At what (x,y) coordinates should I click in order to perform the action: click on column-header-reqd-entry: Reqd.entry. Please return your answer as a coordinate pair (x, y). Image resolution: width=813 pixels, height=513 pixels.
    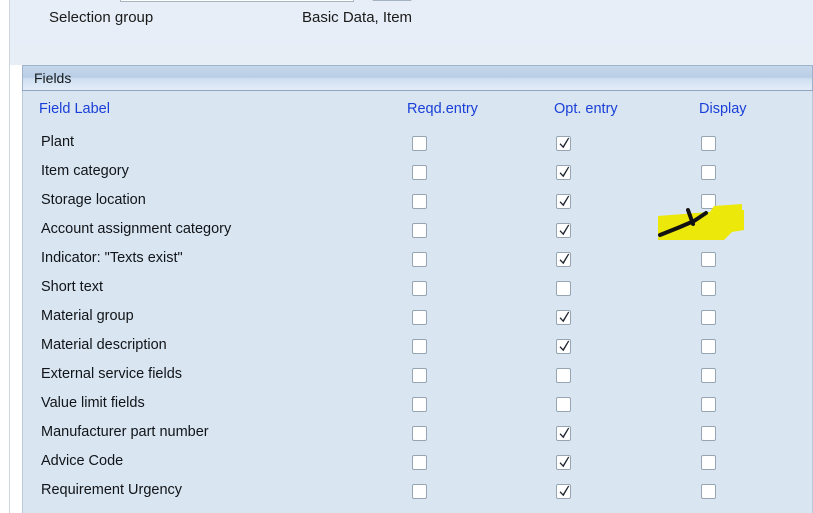
    Looking at the image, I should click on (442, 109).